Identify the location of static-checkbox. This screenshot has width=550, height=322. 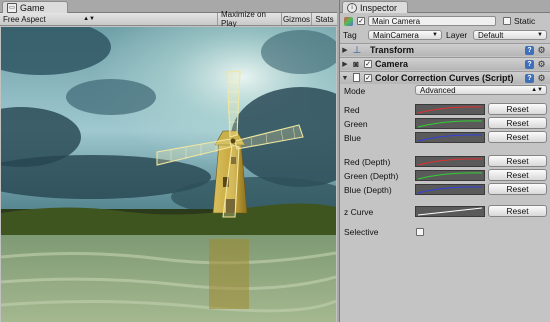
(507, 21).